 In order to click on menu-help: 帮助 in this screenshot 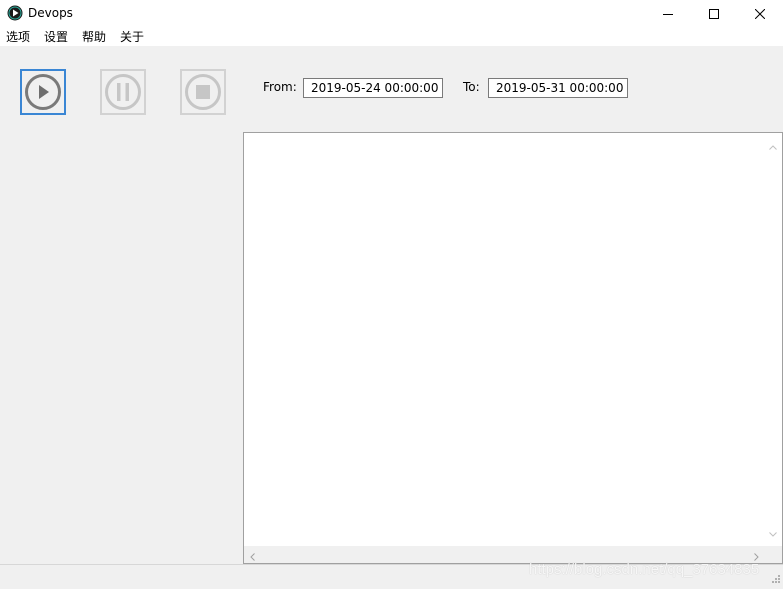, I will do `click(94, 37)`.